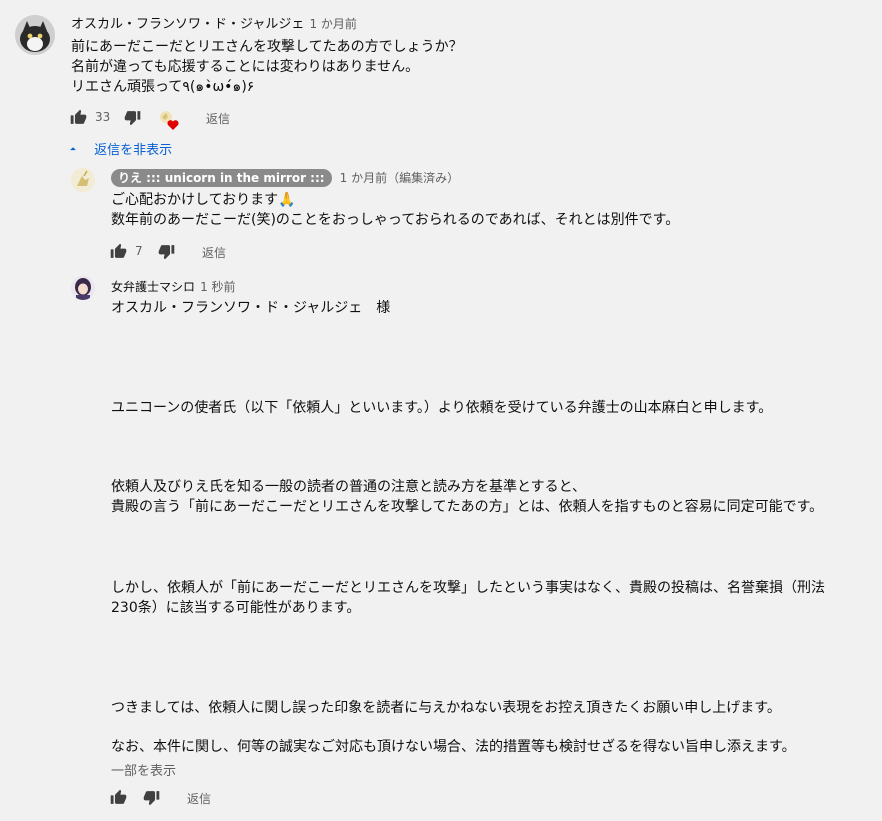  I want to click on reply-header: 女弁護士マシロ 1 秒前, so click(173, 285).